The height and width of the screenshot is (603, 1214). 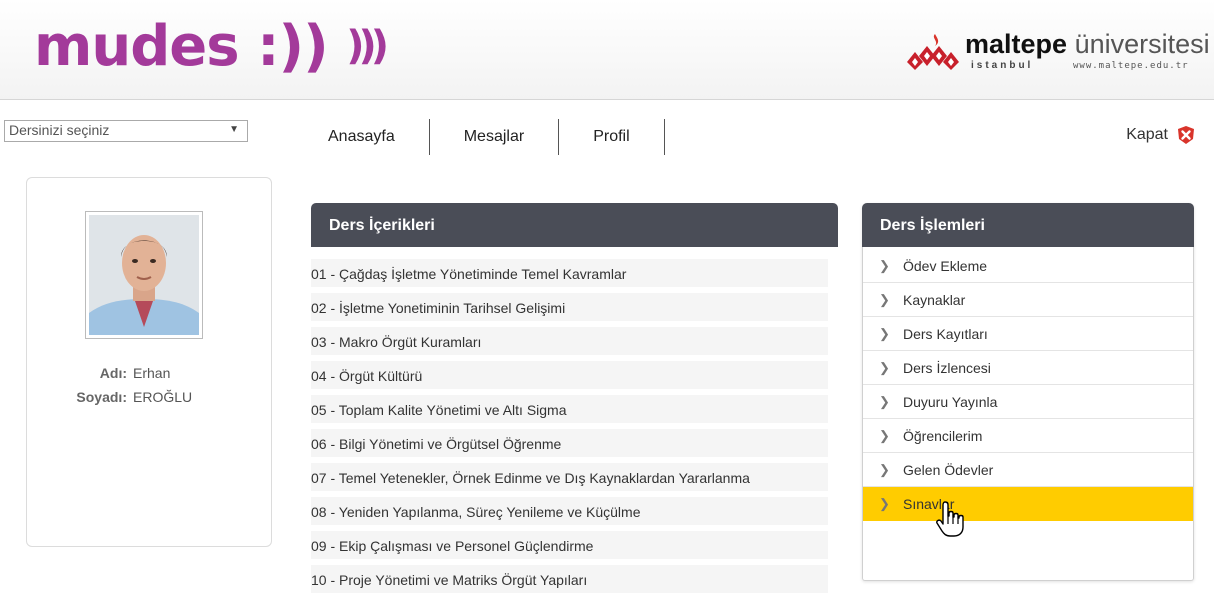 I want to click on operation-add-assignment: ❯ Ödev Ekleme, so click(x=1028, y=266).